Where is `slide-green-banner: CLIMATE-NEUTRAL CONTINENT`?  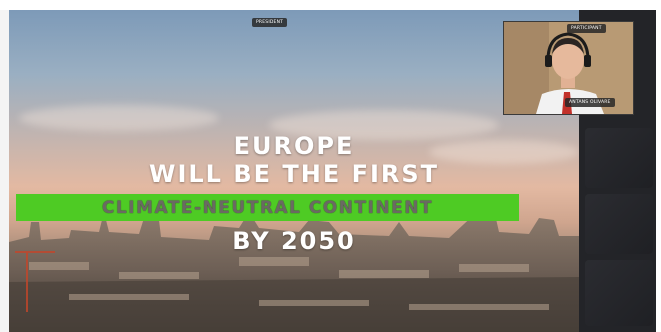
slide-green-banner: CLIMATE-NEUTRAL CONTINENT is located at coordinates (267, 207).